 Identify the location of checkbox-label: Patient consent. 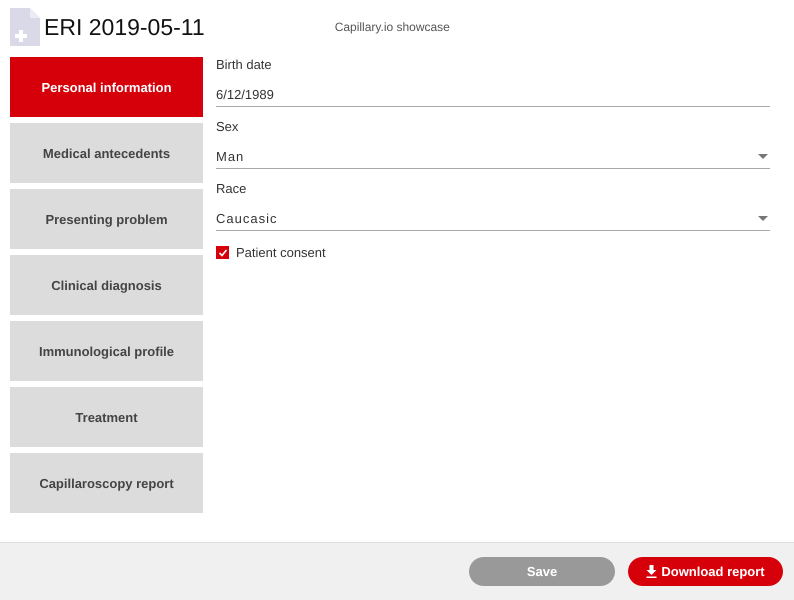
(281, 252).